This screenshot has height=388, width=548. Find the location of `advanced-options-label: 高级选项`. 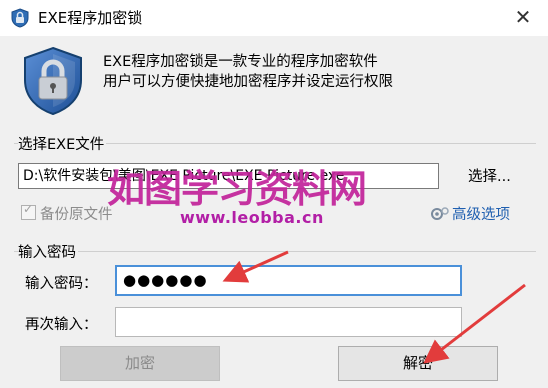

advanced-options-label: 高级选项 is located at coordinates (481, 215).